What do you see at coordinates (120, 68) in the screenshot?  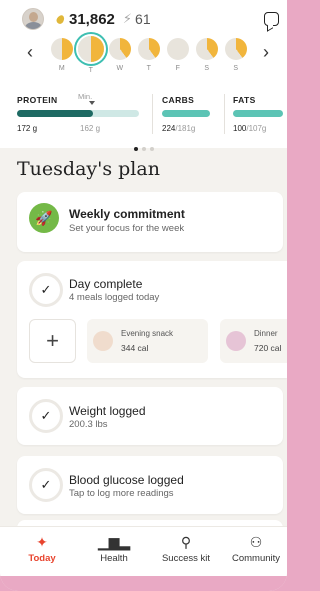 I see `day-label: W` at bounding box center [120, 68].